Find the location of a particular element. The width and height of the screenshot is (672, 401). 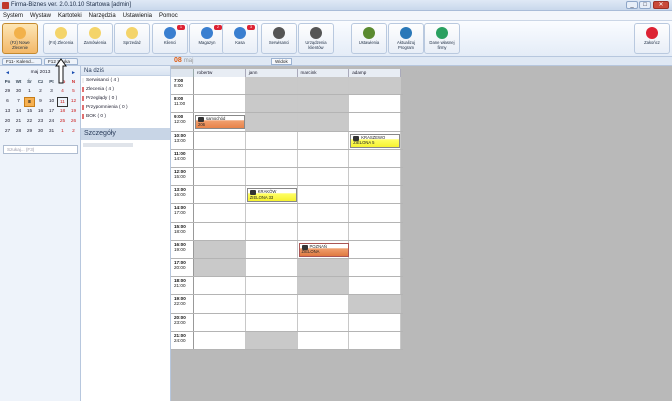

calendar-day: 31 is located at coordinates (51, 132).